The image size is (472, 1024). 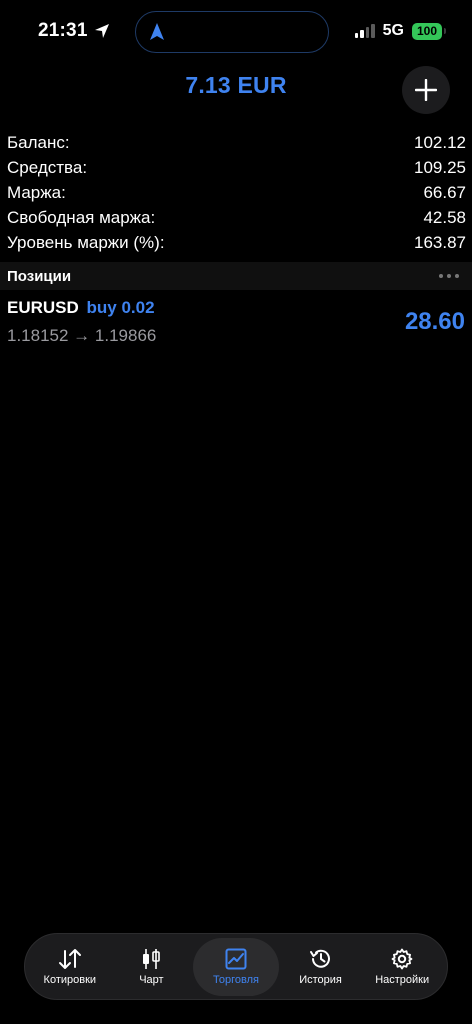 I want to click on tab-history: История, so click(x=321, y=967).